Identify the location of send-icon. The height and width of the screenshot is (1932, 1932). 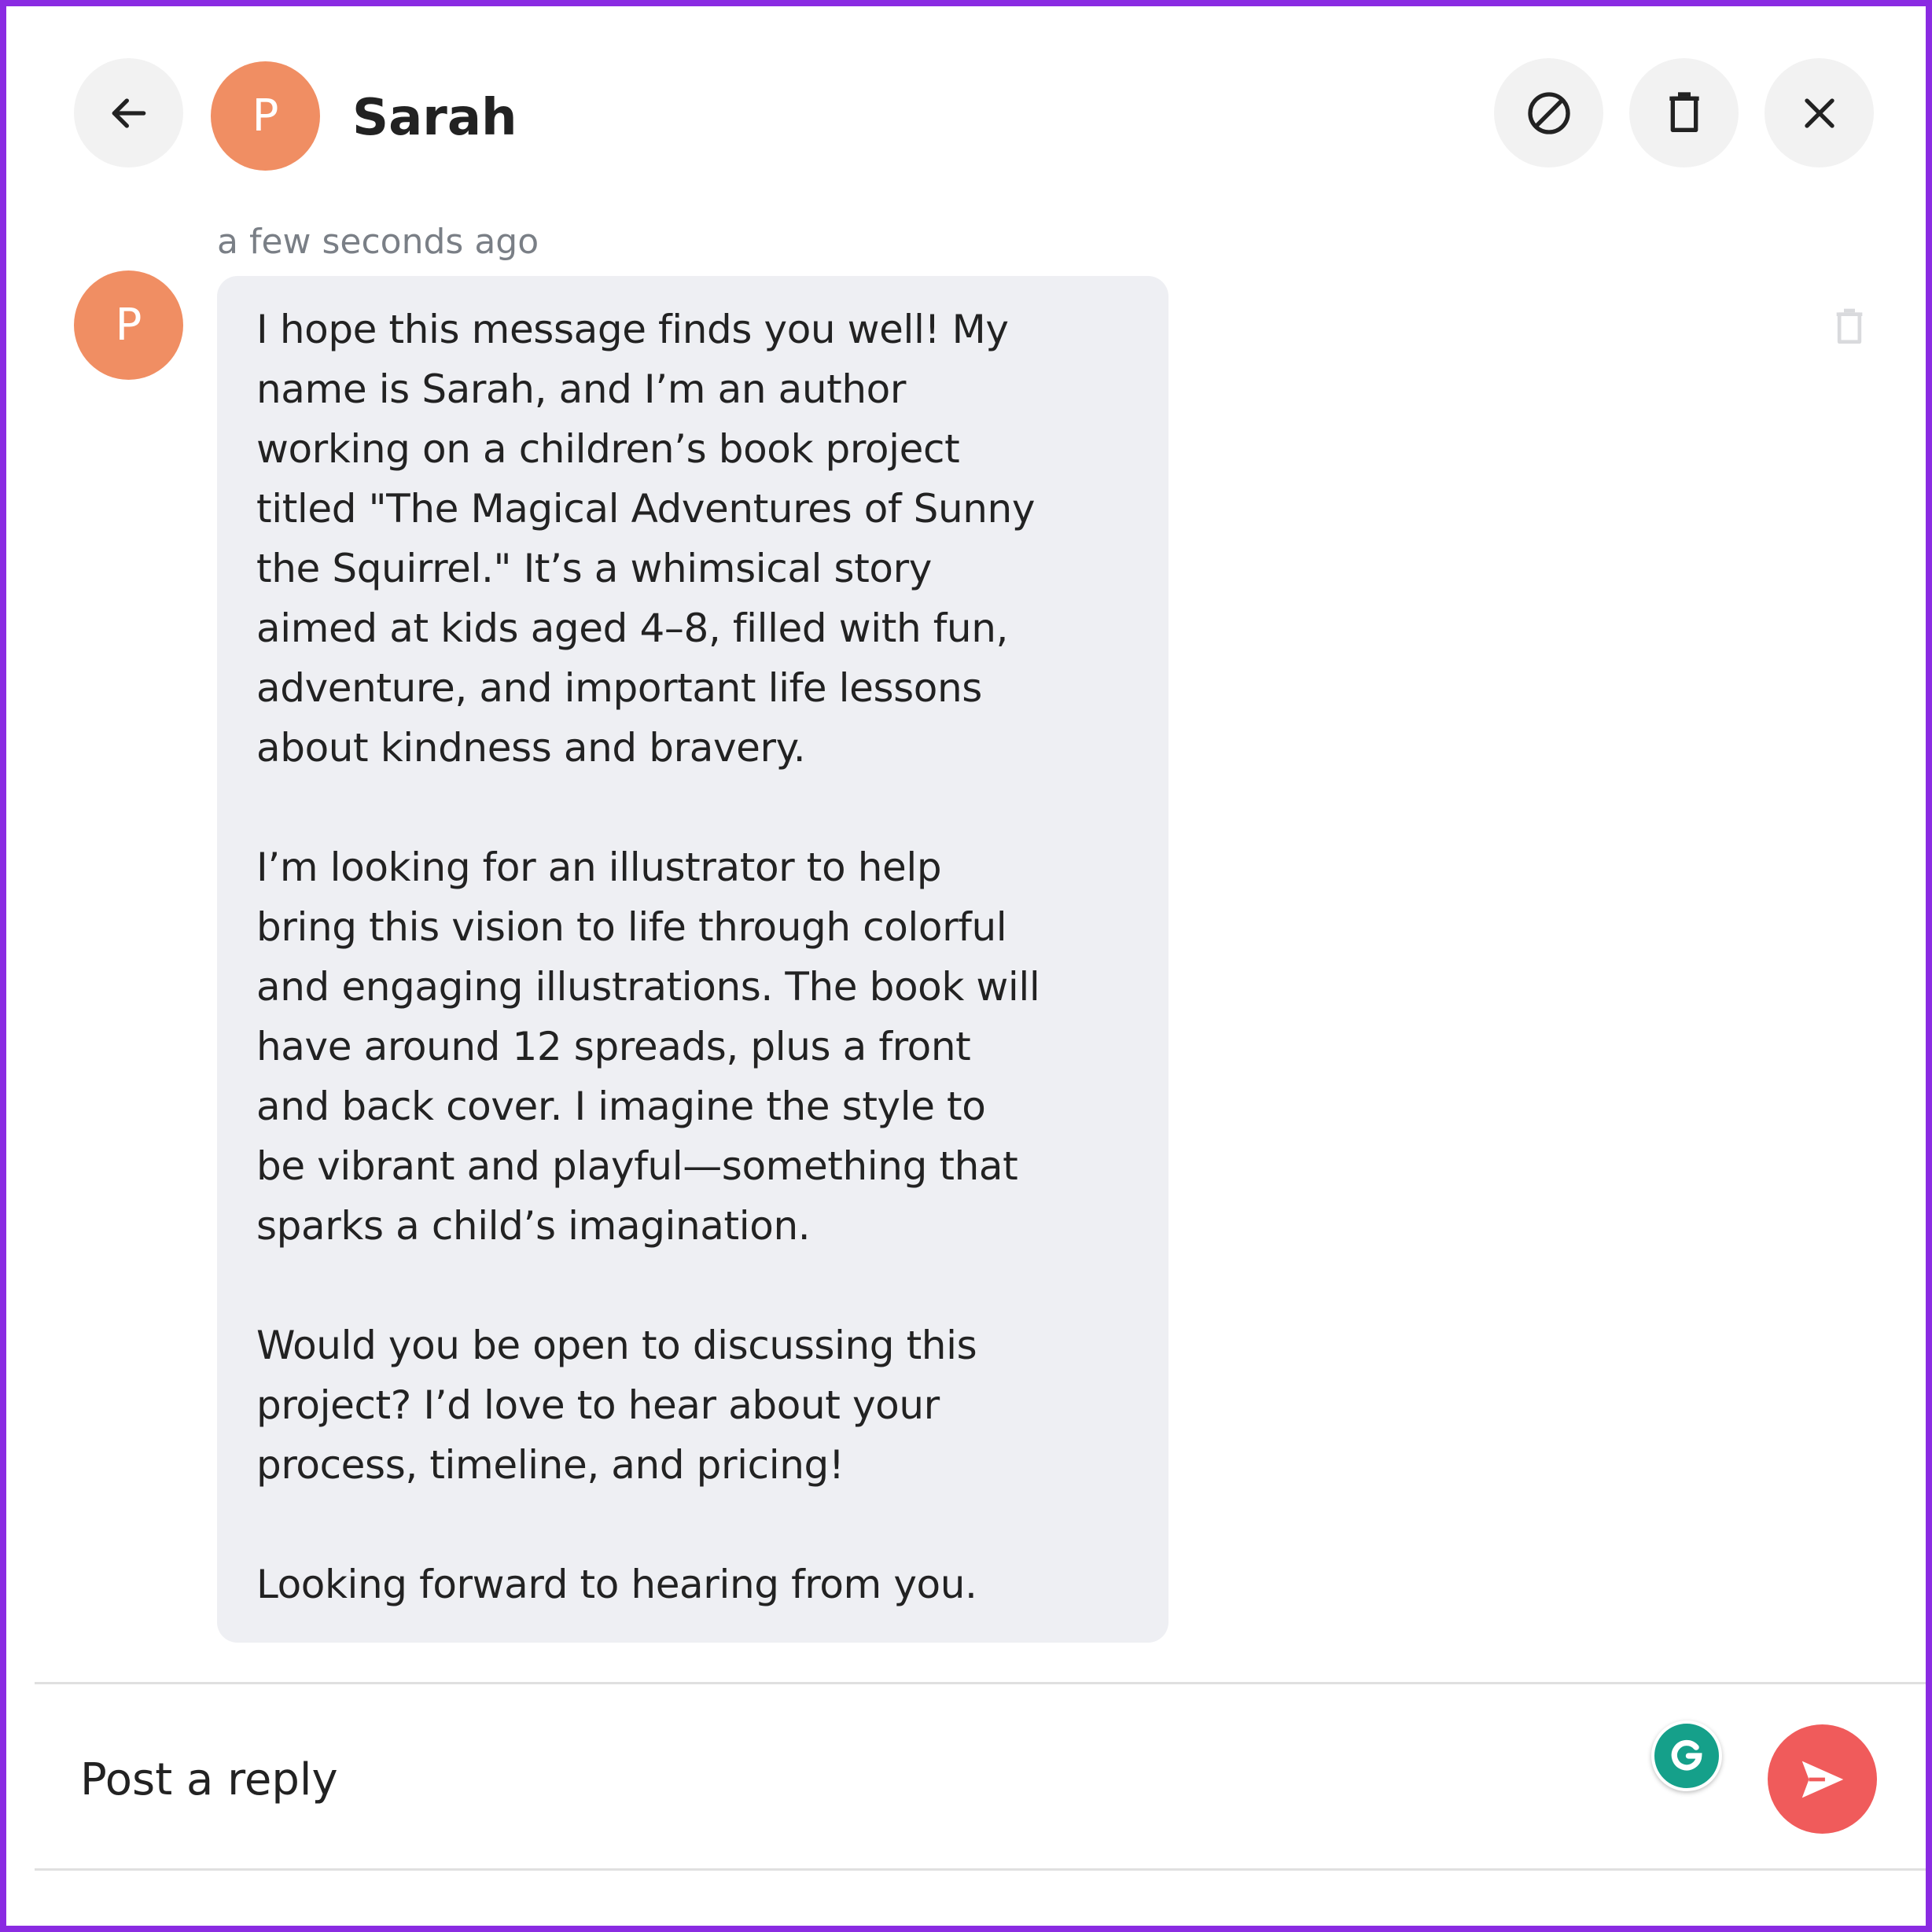
(1822, 1780).